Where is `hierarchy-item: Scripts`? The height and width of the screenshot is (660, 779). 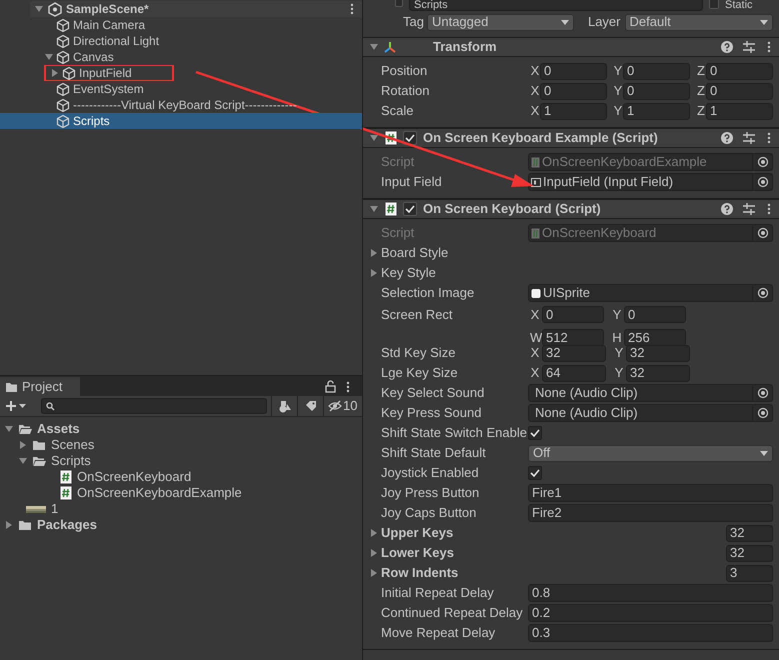 hierarchy-item: Scripts is located at coordinates (181, 121).